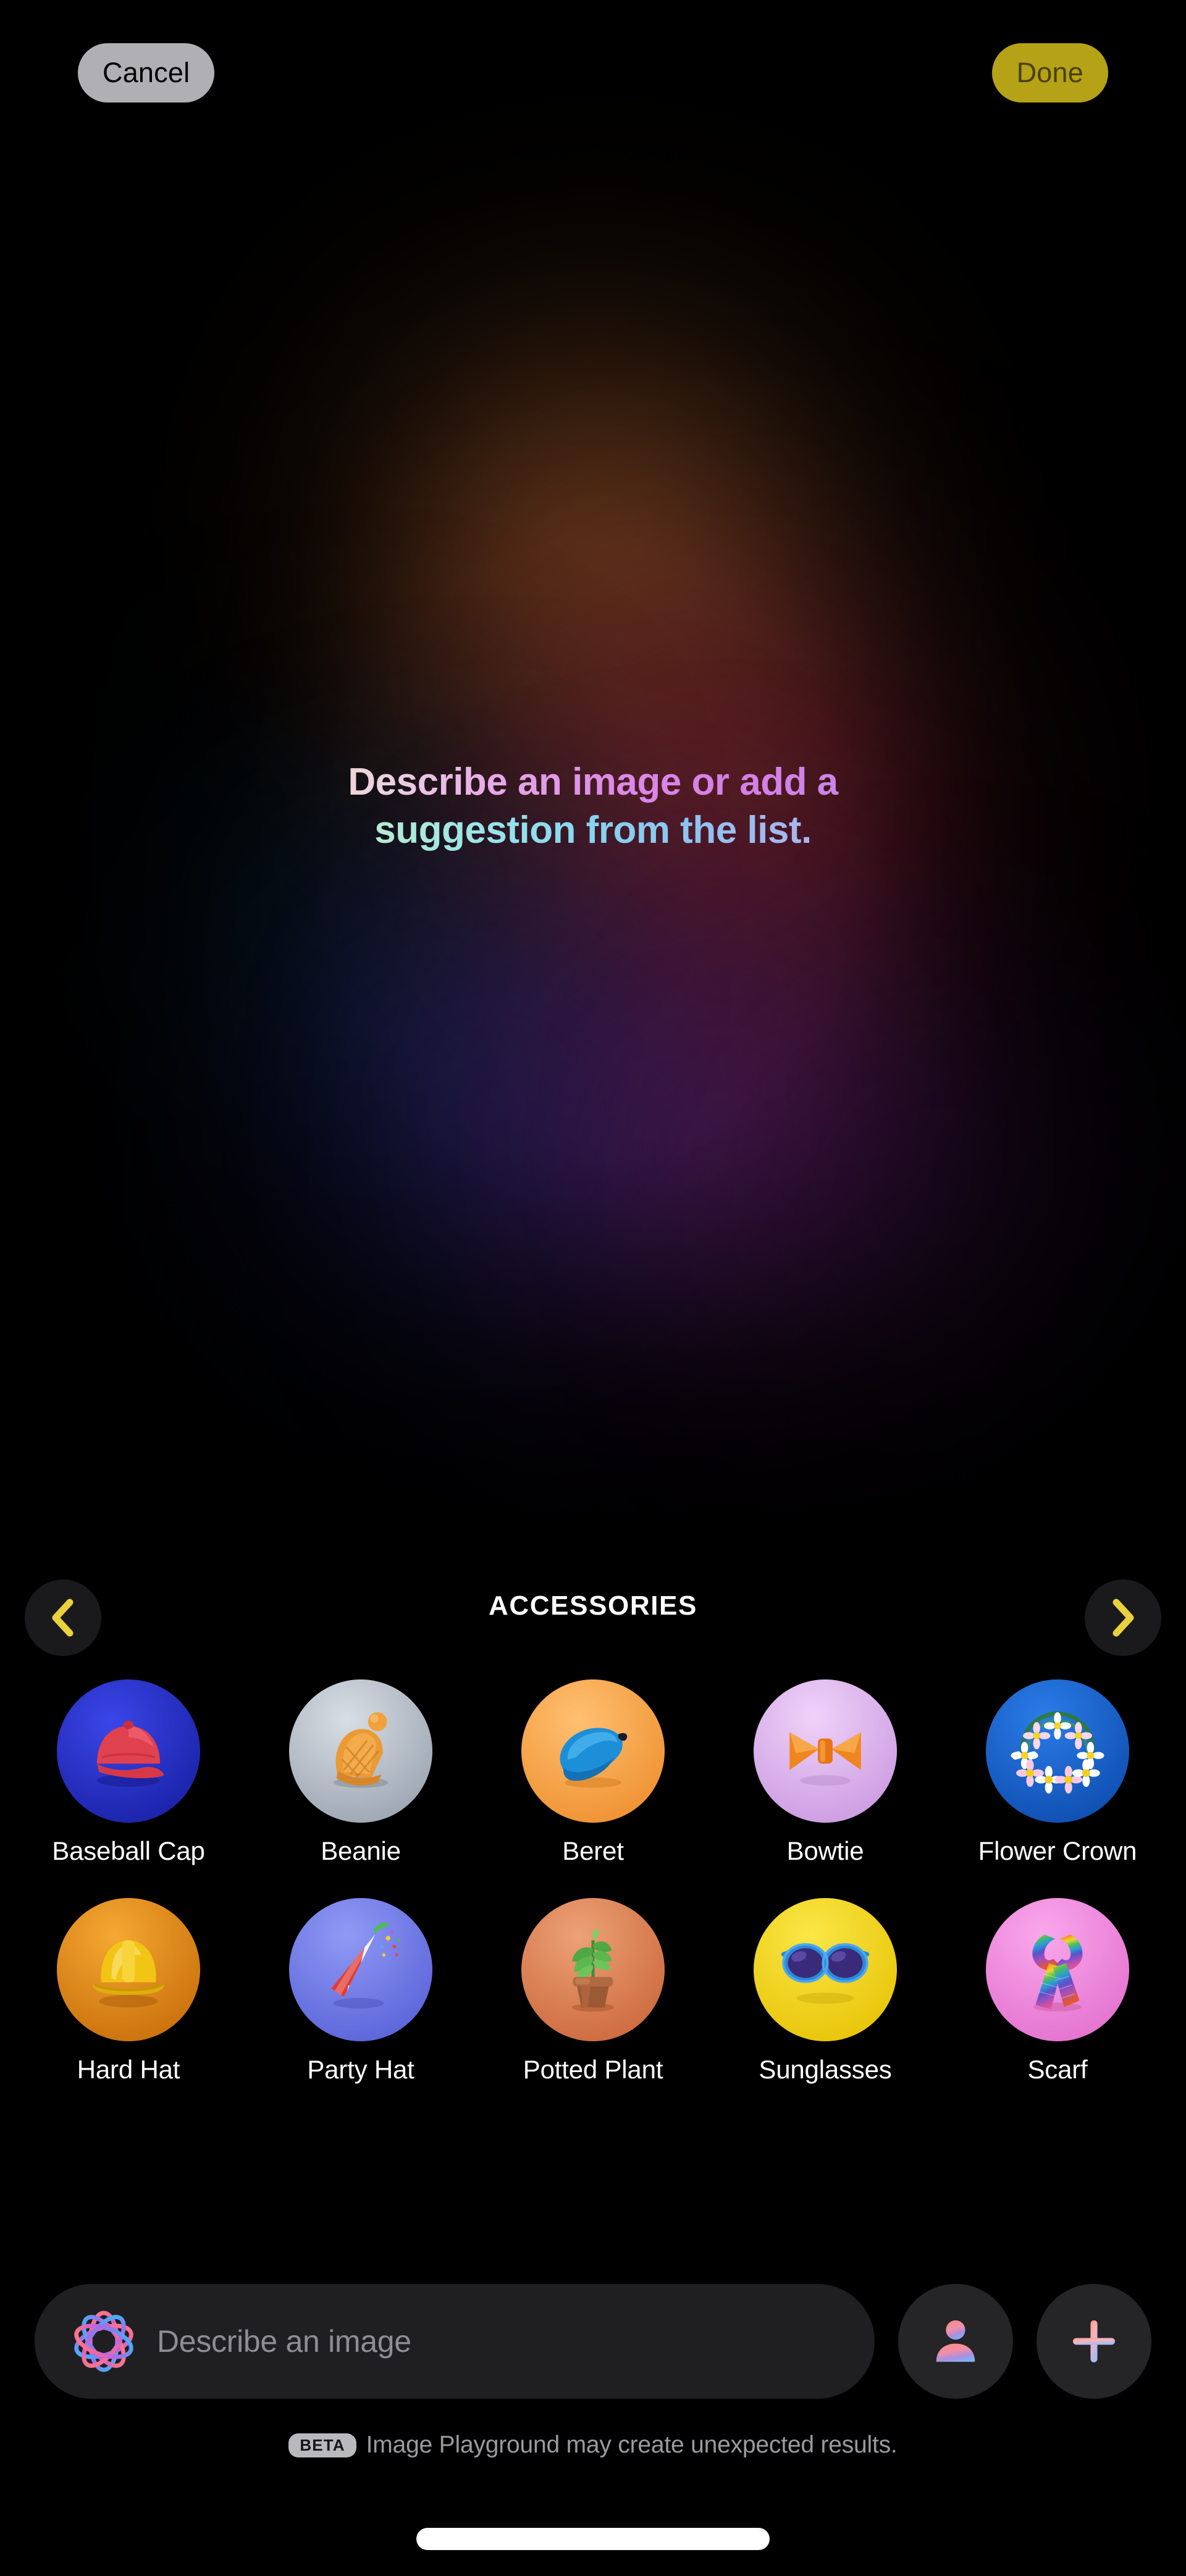  What do you see at coordinates (128, 1851) in the screenshot?
I see `accessory-label: Baseball Cap` at bounding box center [128, 1851].